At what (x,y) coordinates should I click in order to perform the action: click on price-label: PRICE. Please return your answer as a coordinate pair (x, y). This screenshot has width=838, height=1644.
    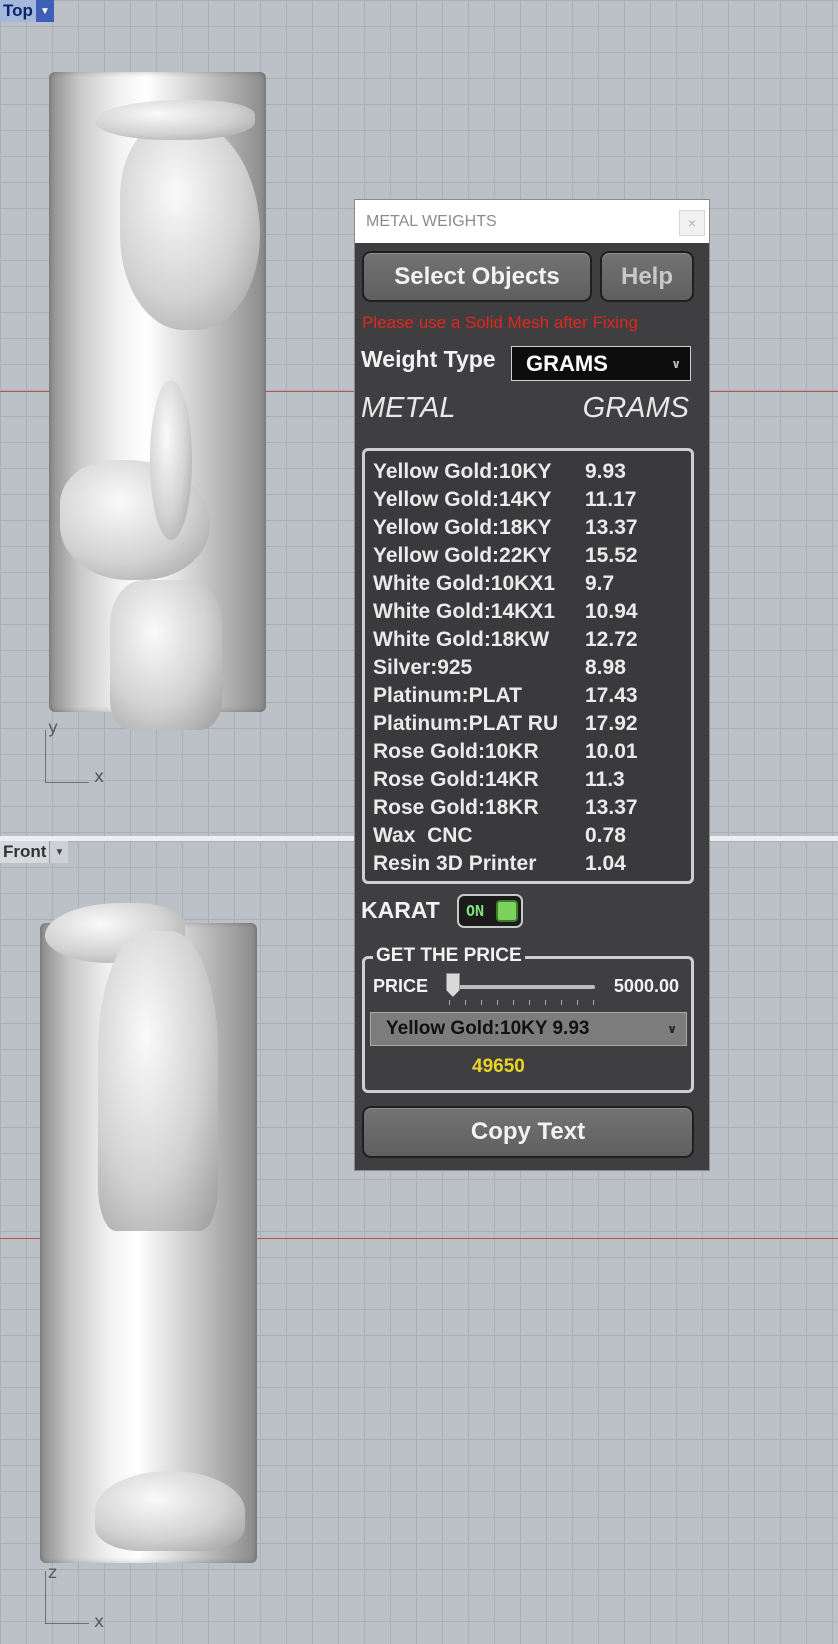
    Looking at the image, I should click on (401, 986).